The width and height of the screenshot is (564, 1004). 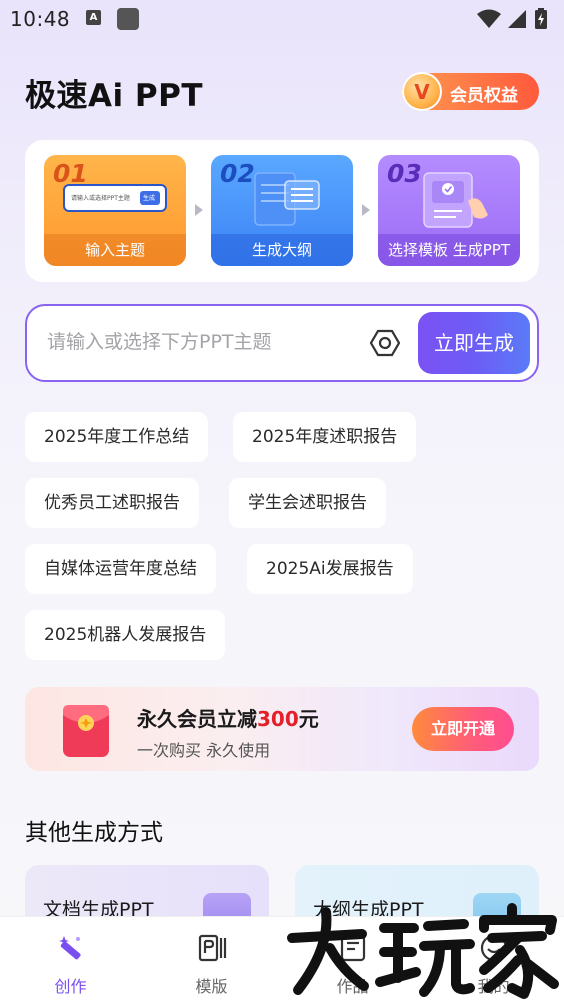 What do you see at coordinates (70, 173) in the screenshot?
I see `step-number: 01` at bounding box center [70, 173].